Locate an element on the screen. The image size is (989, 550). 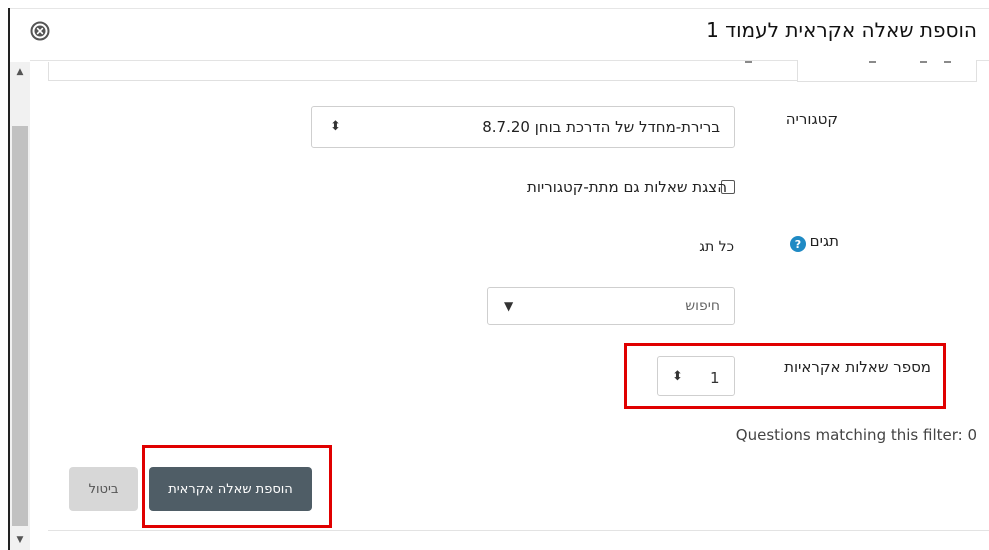
category-select: ברירת-מחדל של הדרכת בוחן 8.7.20 ⬍ is located at coordinates (523, 127).